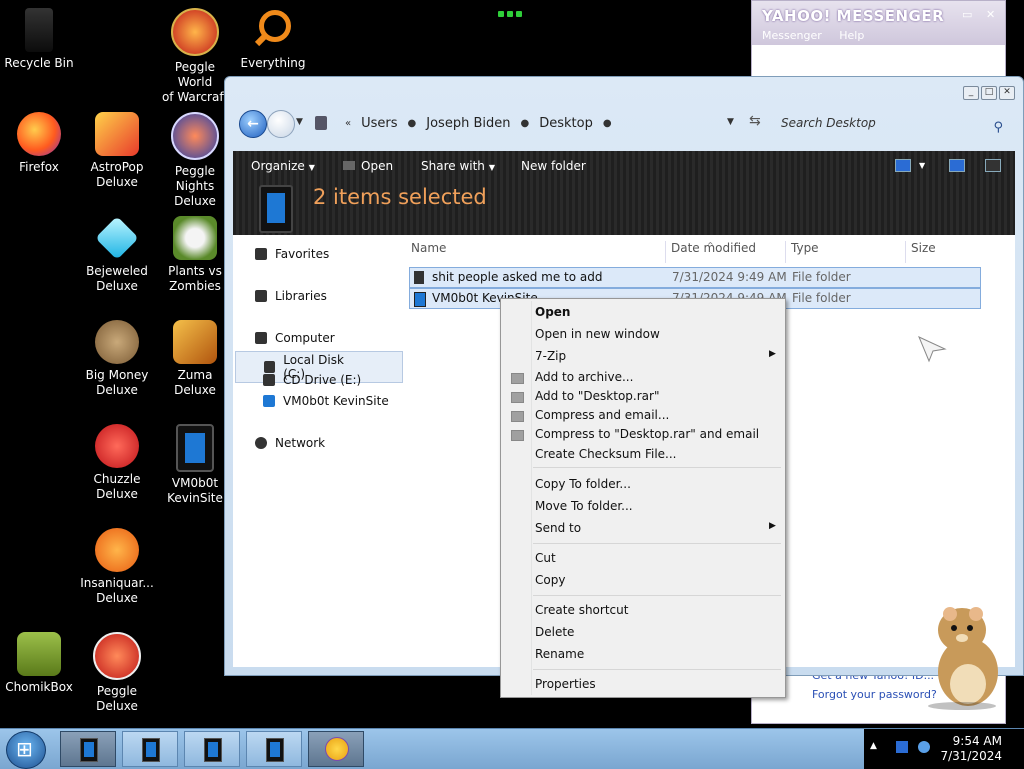 This screenshot has height=769, width=1024. Describe the element at coordinates (566, 123) in the screenshot. I see `breadcrumb-desktop: Desktop` at that location.